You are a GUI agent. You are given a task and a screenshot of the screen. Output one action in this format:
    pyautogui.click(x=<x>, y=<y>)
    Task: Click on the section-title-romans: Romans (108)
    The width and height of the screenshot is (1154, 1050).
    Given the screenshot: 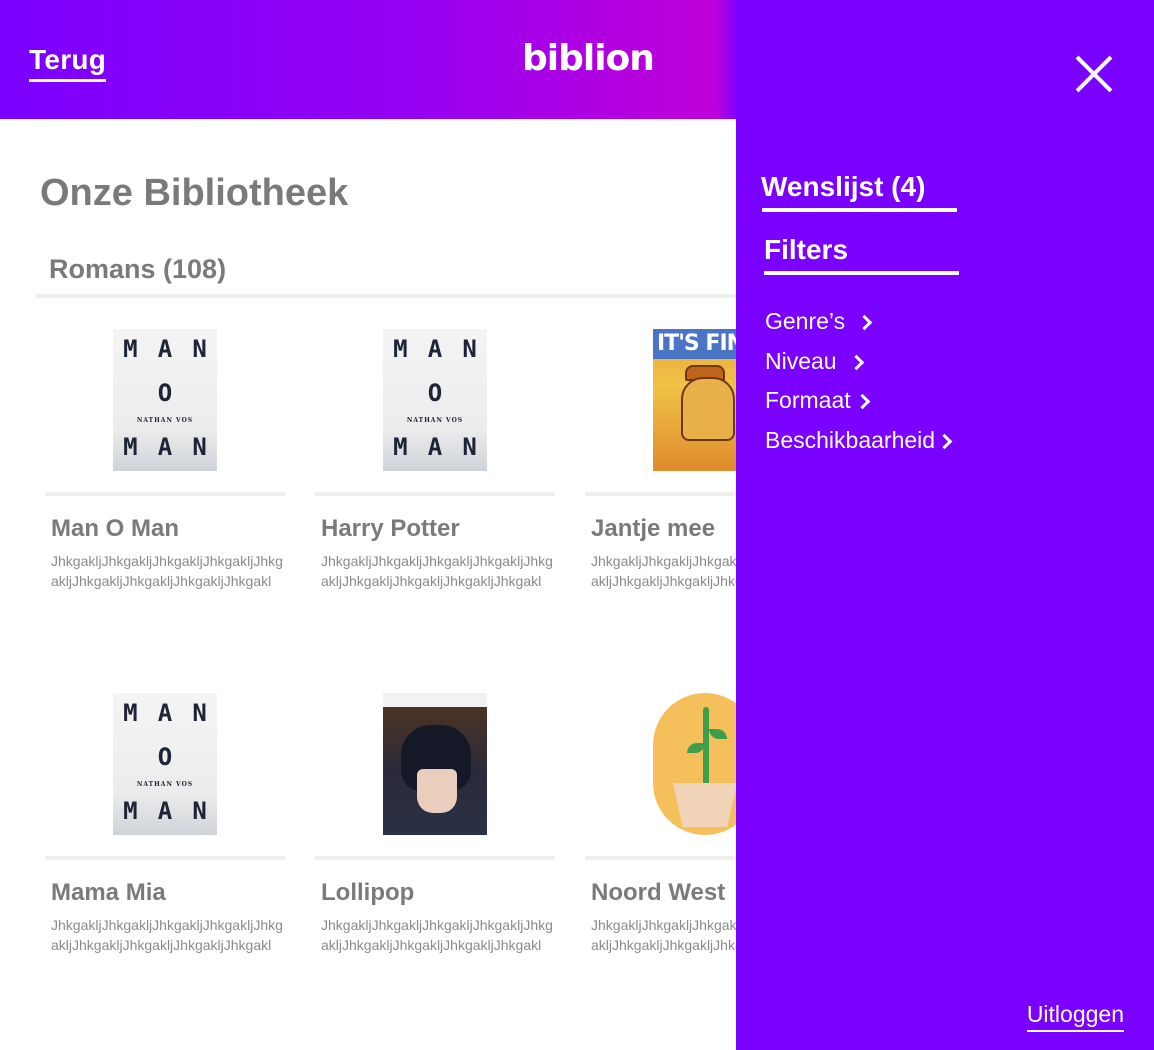 What is the action you would take?
    pyautogui.click(x=138, y=269)
    